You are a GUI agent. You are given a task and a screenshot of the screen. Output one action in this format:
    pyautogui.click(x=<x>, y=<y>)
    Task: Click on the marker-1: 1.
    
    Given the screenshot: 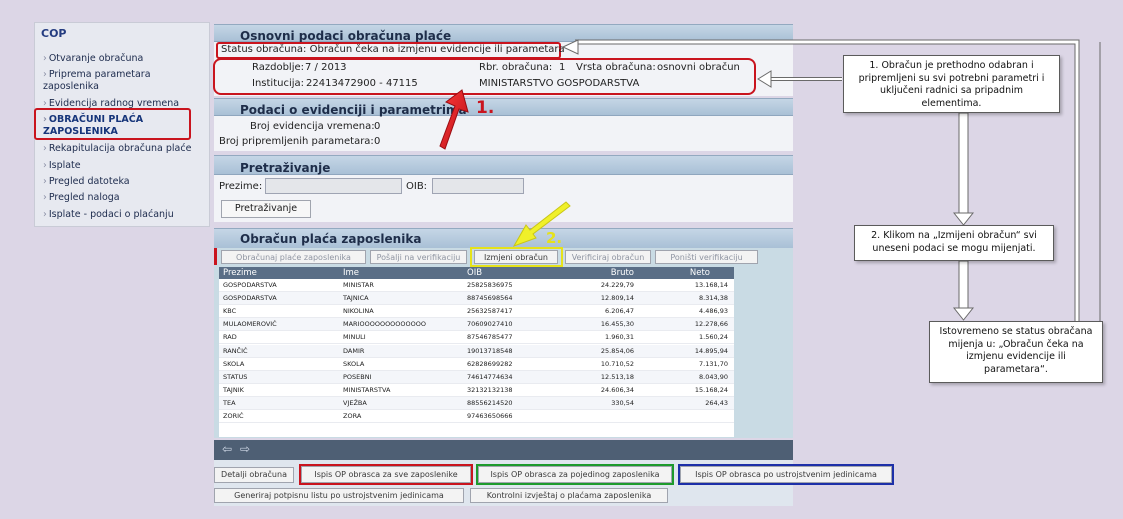 What is the action you would take?
    pyautogui.click(x=485, y=108)
    